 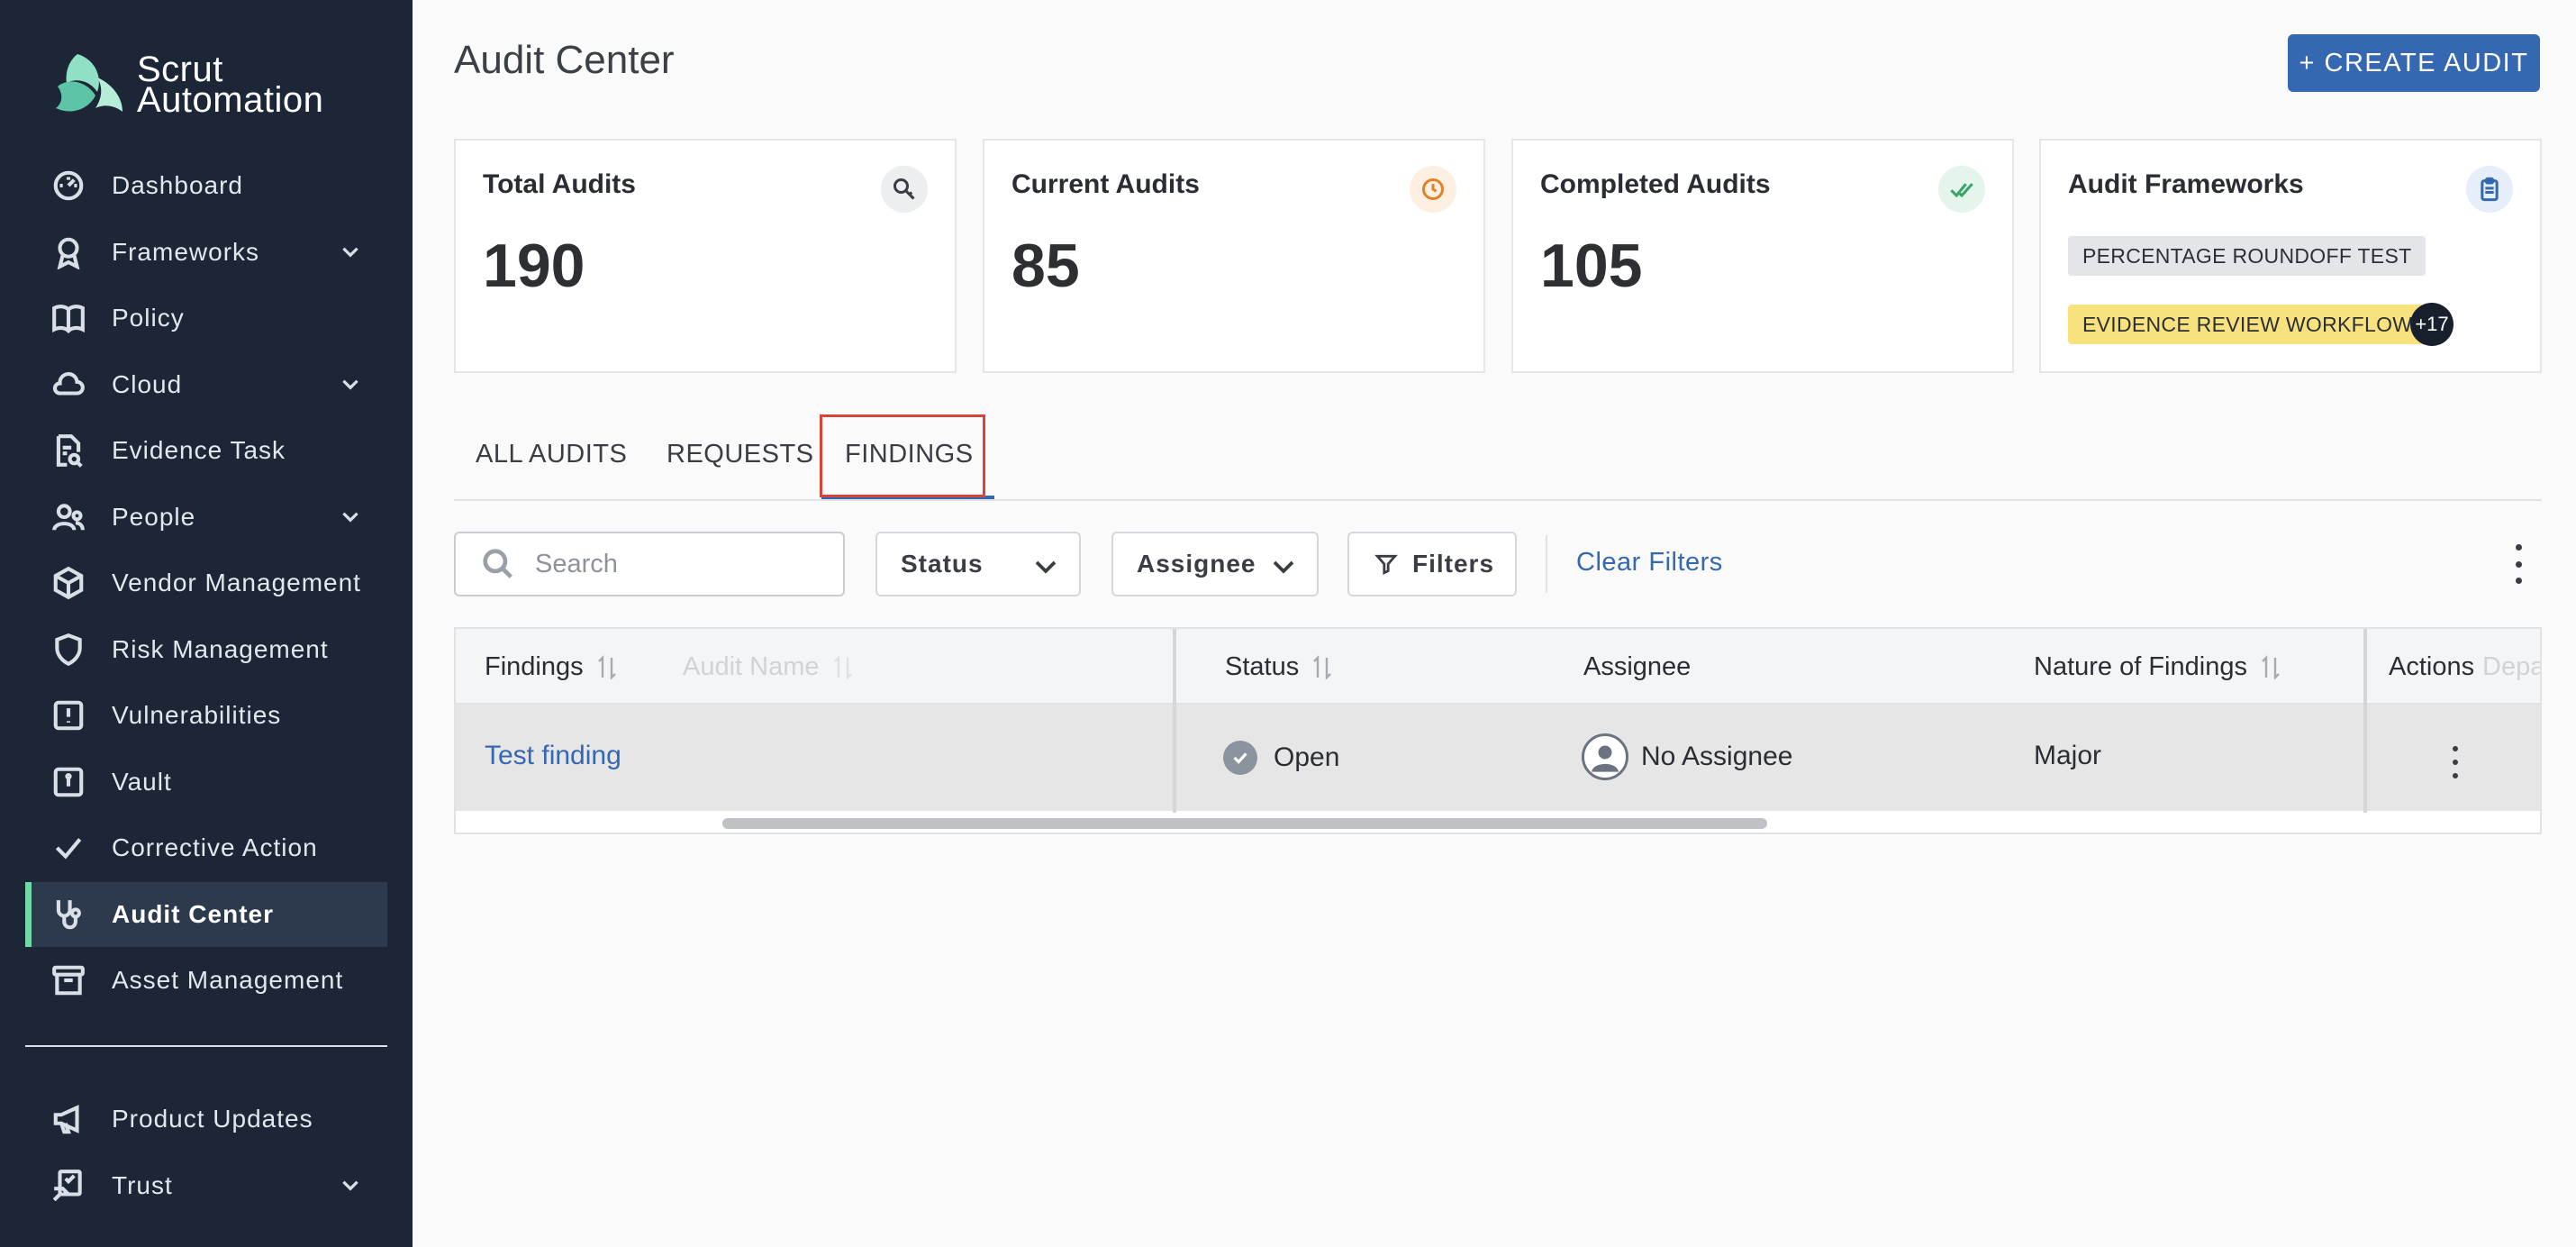 I want to click on column-header-audit-name: Audit Name, so click(x=768, y=667).